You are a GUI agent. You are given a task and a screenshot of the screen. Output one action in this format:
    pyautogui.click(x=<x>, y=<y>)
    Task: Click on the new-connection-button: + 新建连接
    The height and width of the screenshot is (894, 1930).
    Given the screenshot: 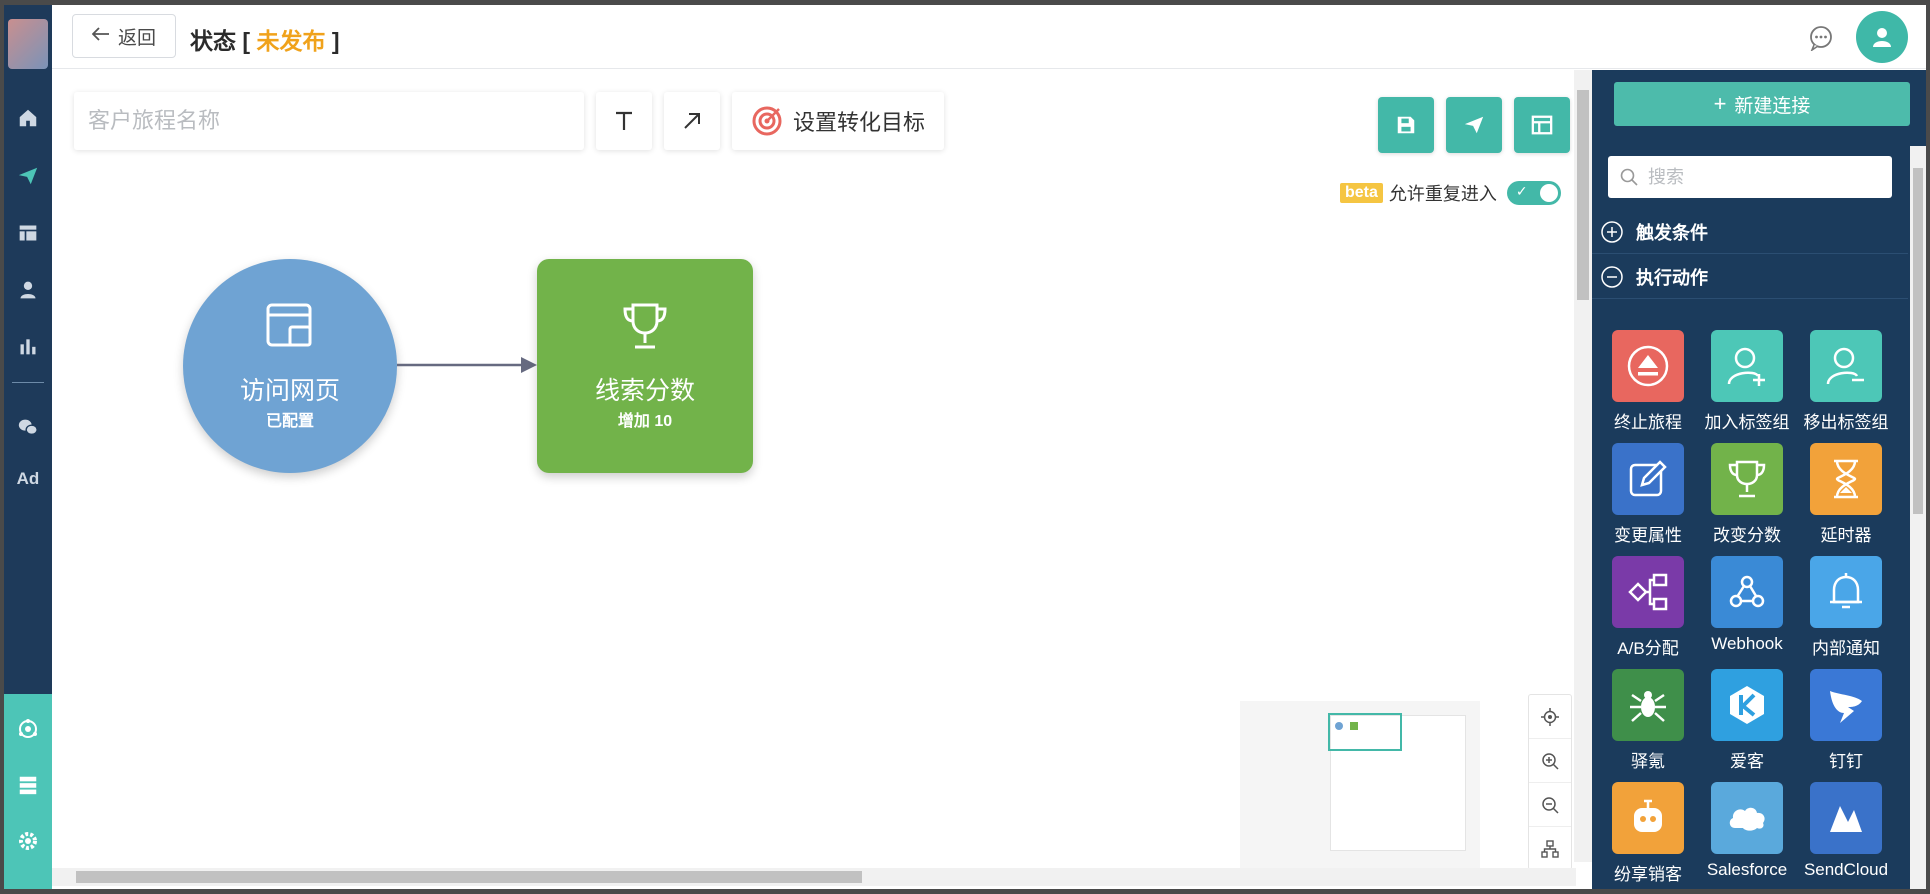 What is the action you would take?
    pyautogui.click(x=1762, y=104)
    